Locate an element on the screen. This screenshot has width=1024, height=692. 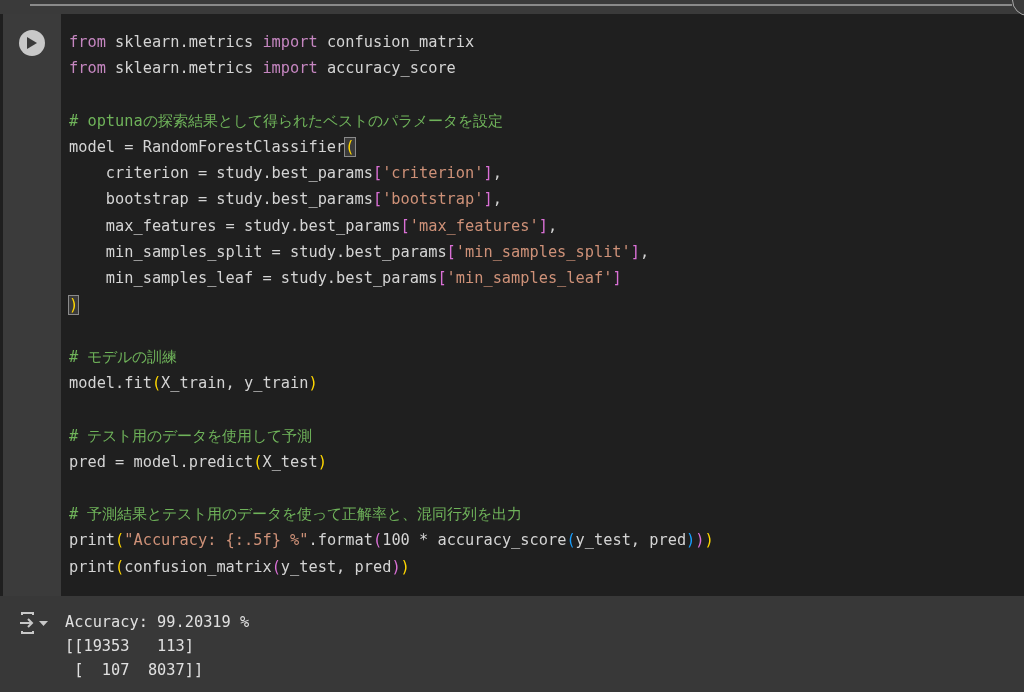
code-line: from sklearn.metrics import accuracy_score is located at coordinates (262, 69).